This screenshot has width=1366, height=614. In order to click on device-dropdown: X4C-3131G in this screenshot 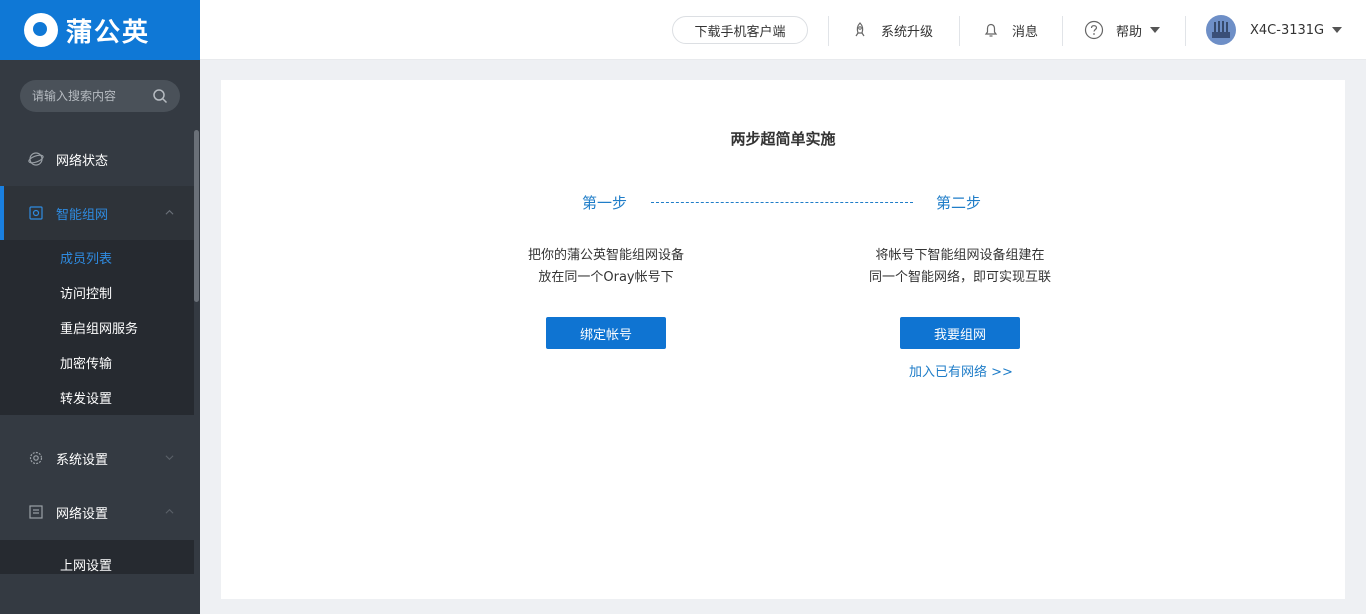, I will do `click(1274, 30)`.